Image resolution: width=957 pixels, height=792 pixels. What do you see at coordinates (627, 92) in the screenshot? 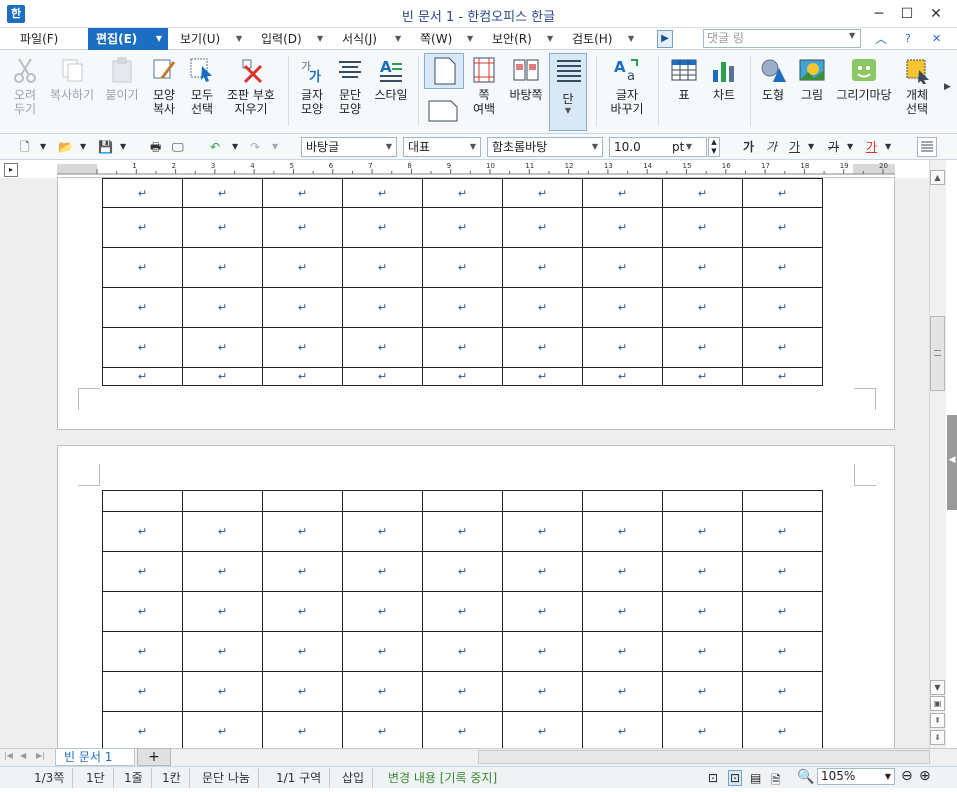
I see `char-change-button: Aa 글자 바꾸기` at bounding box center [627, 92].